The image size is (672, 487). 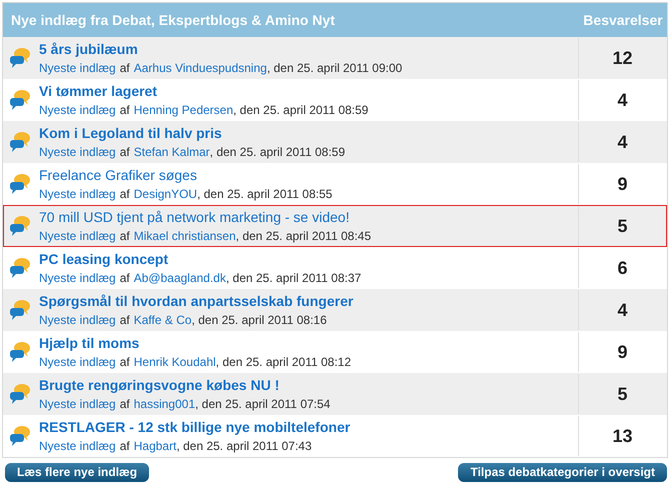 What do you see at coordinates (622, 58) in the screenshot?
I see `reply-count: 12` at bounding box center [622, 58].